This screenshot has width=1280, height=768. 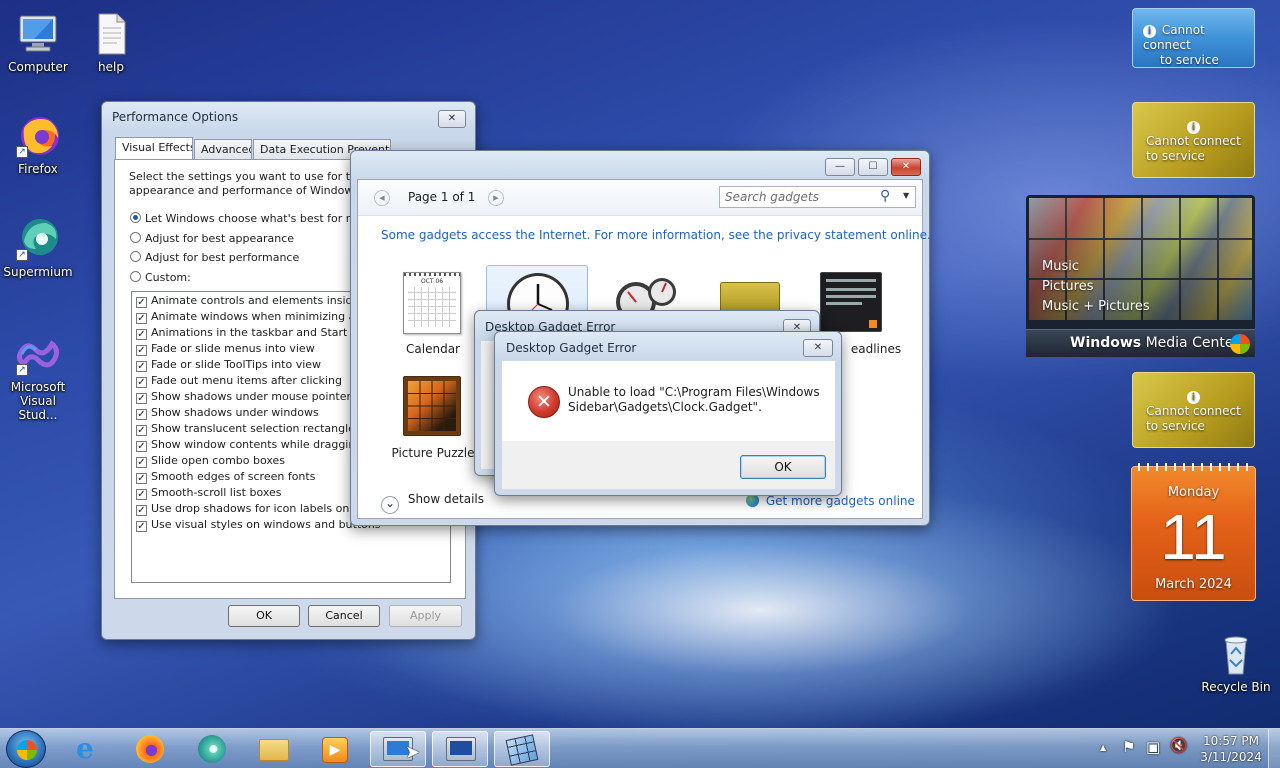 I want to click on maximize-icon: ☐, so click(x=873, y=166).